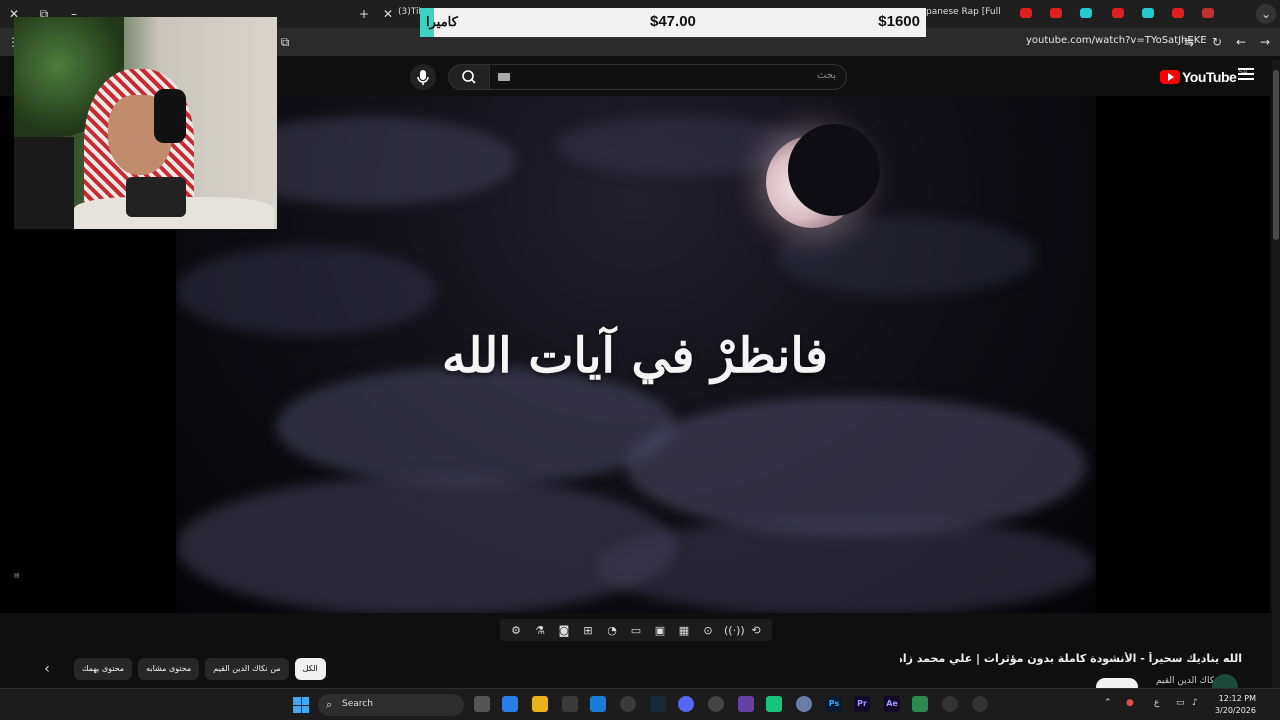 The width and height of the screenshot is (1280, 720). What do you see at coordinates (247, 669) in the screenshot?
I see `chip-from-channel: من نكاك الدين القيم` at bounding box center [247, 669].